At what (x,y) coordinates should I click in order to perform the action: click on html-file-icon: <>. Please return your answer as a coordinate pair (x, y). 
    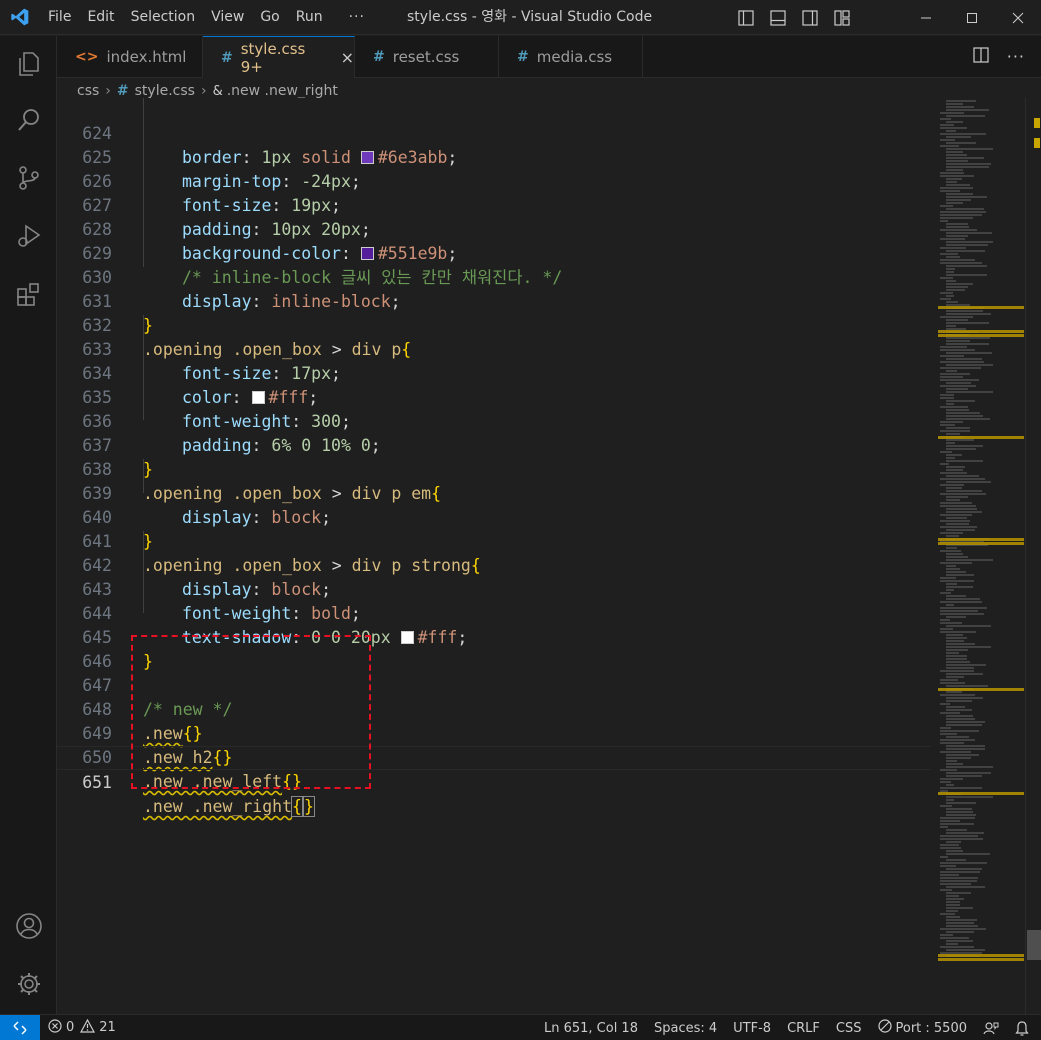
    Looking at the image, I should click on (87, 56).